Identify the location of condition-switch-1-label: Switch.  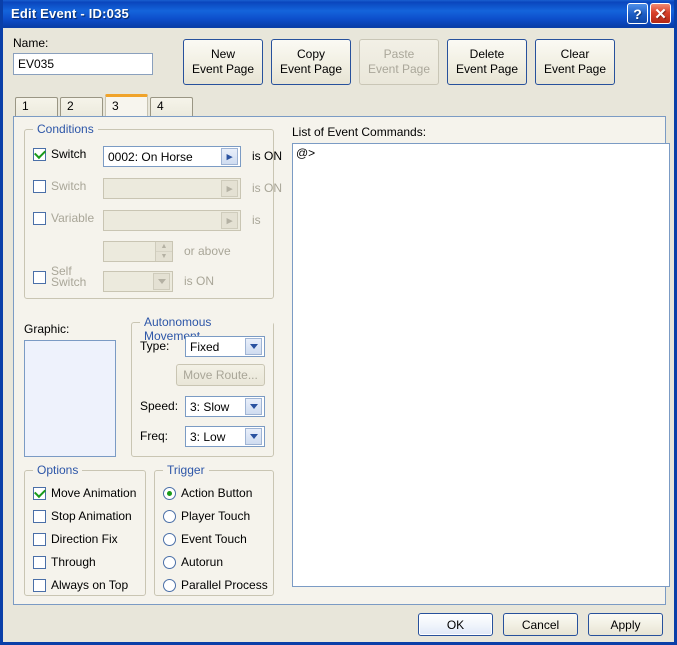
(69, 154).